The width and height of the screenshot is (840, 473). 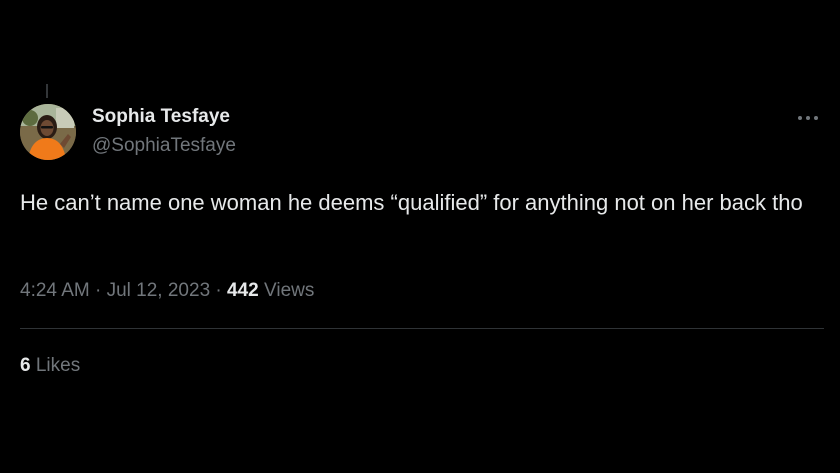 I want to click on likes-label: Likes, so click(x=58, y=365).